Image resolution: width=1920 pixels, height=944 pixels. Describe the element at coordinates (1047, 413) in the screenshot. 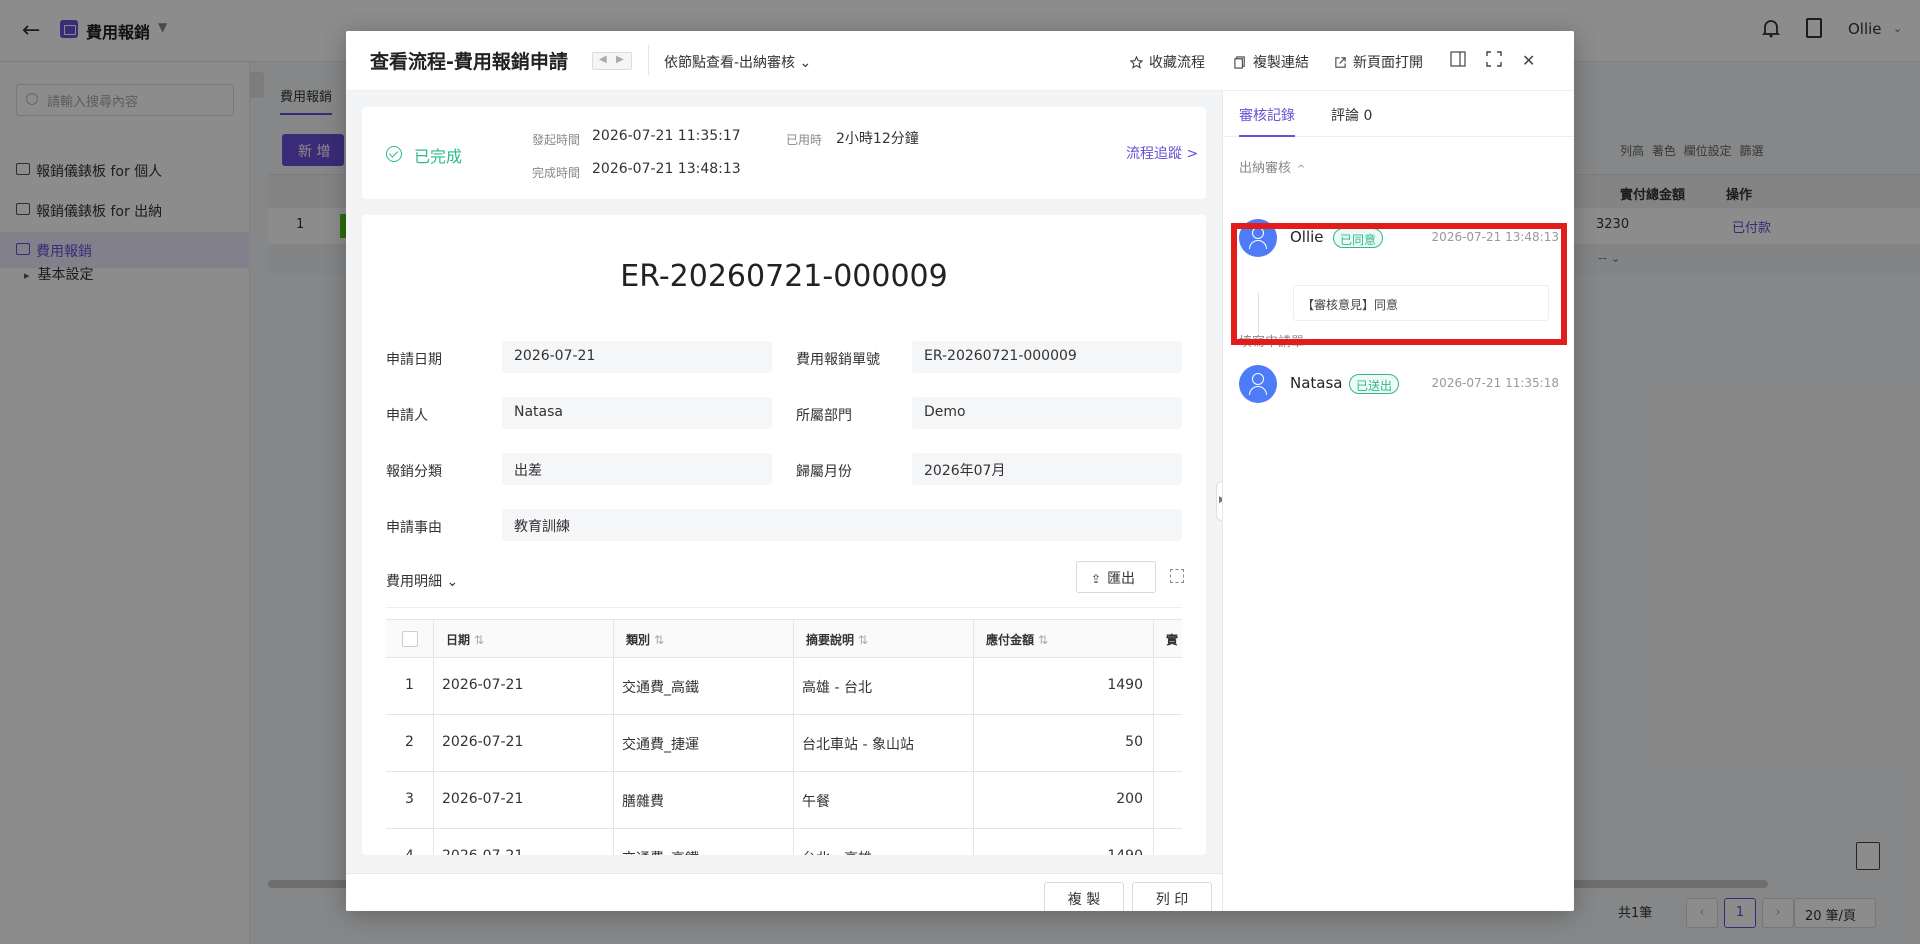

I see `department-field: Demo` at that location.